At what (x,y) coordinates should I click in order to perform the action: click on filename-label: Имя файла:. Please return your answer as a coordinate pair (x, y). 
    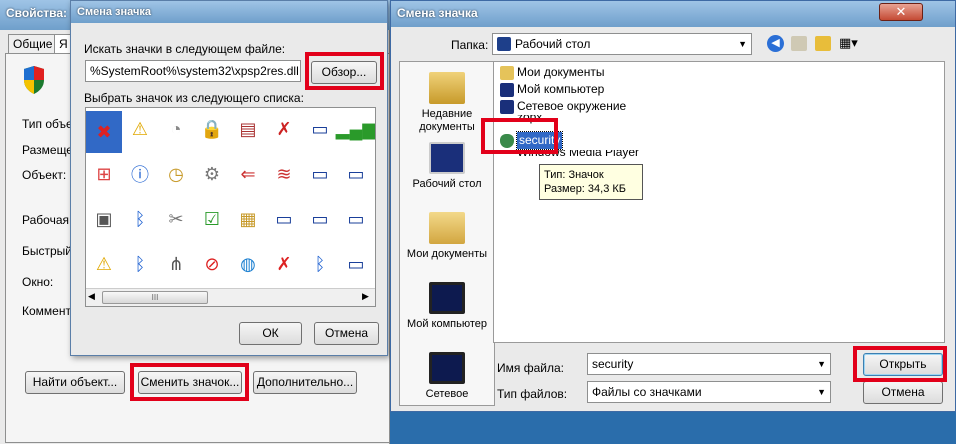
    Looking at the image, I should click on (530, 368).